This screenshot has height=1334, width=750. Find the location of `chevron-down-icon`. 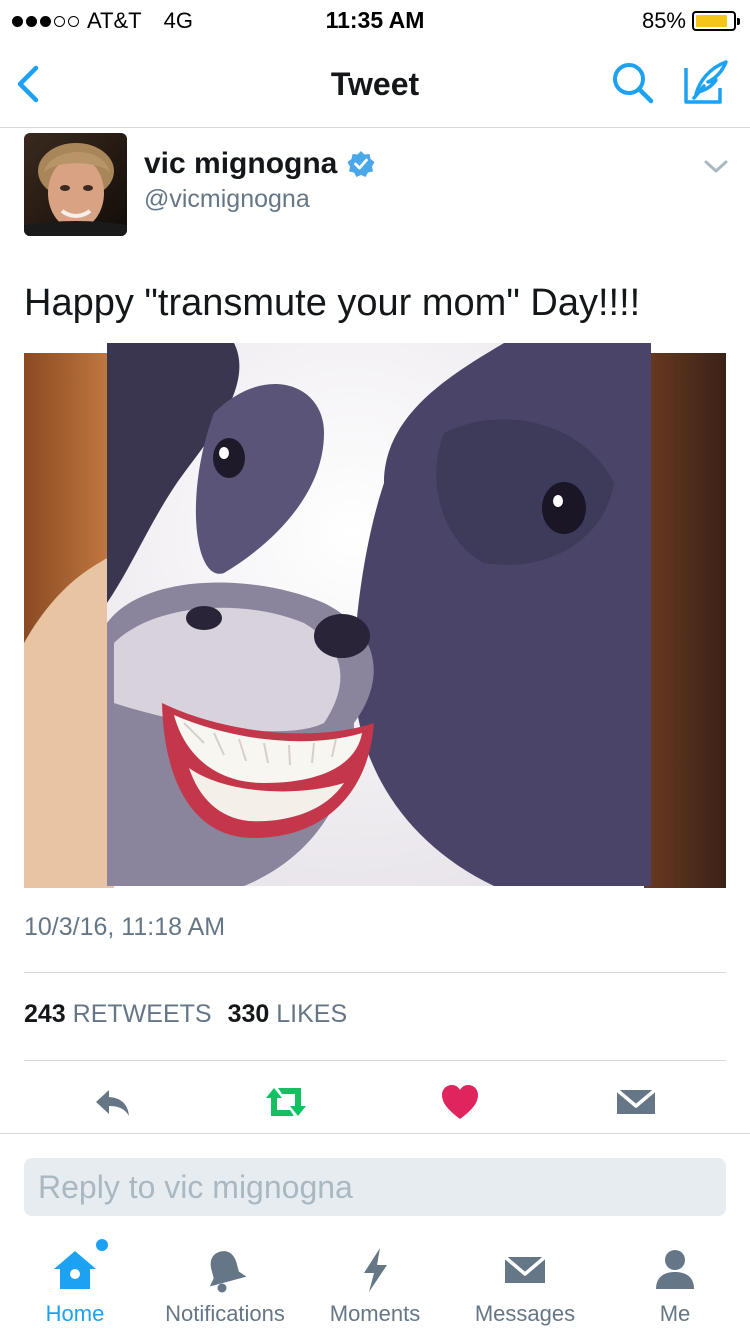

chevron-down-icon is located at coordinates (716, 166).